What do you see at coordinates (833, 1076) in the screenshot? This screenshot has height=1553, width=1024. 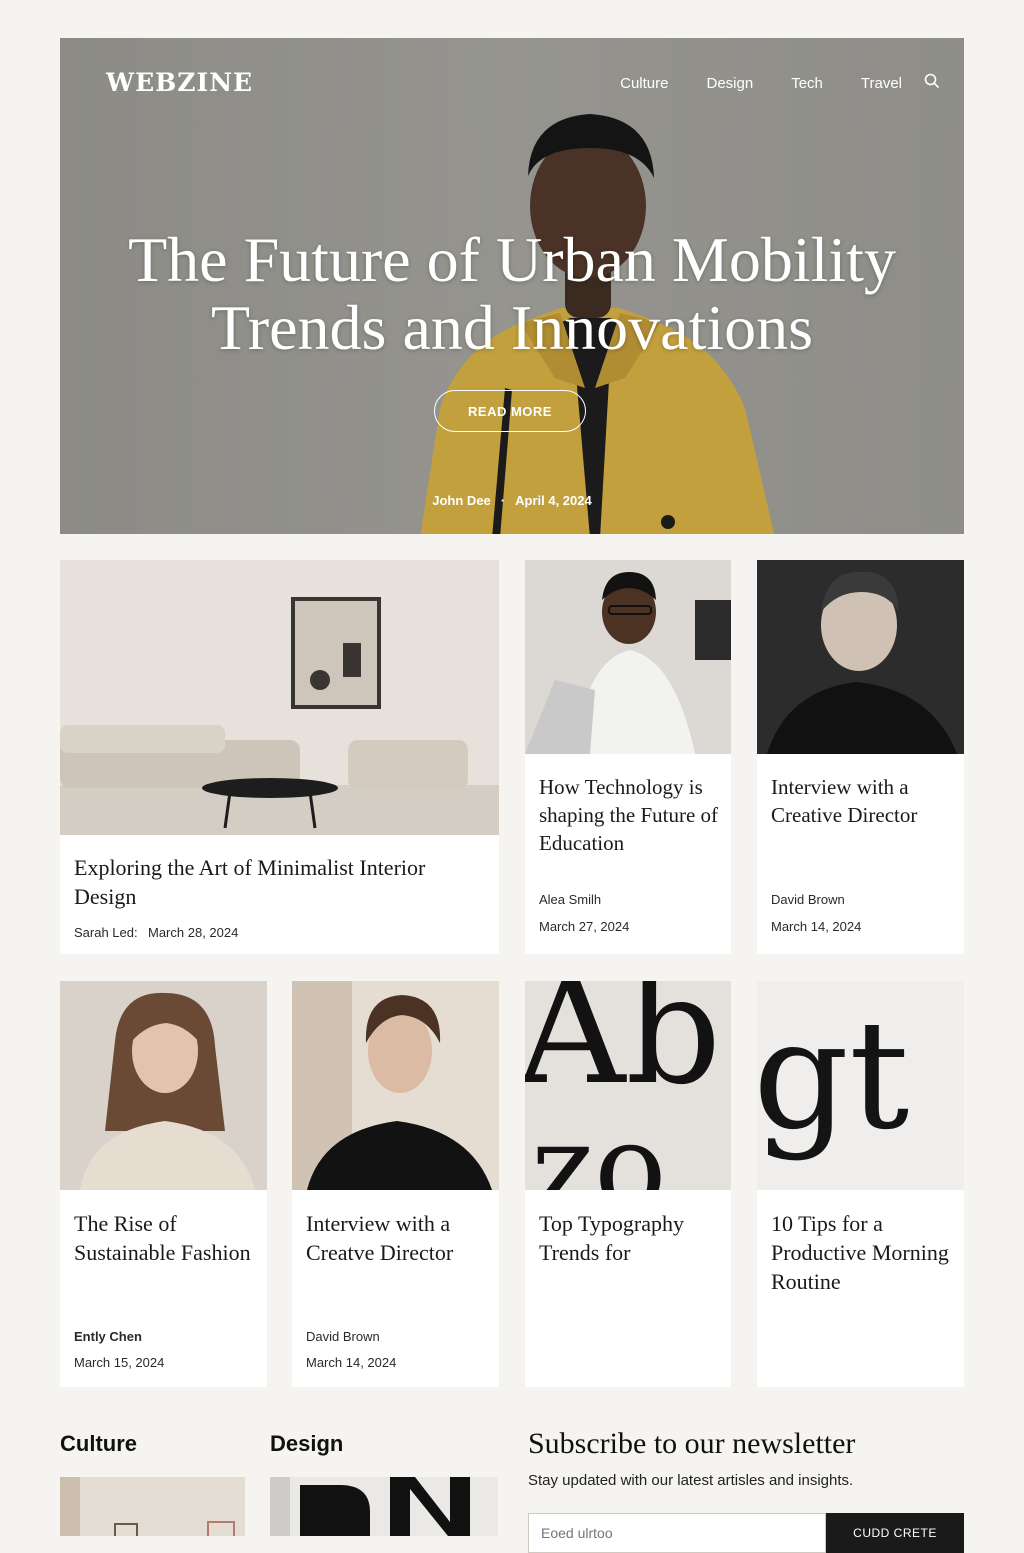 I see `typography-letters-gt: gt` at bounding box center [833, 1076].